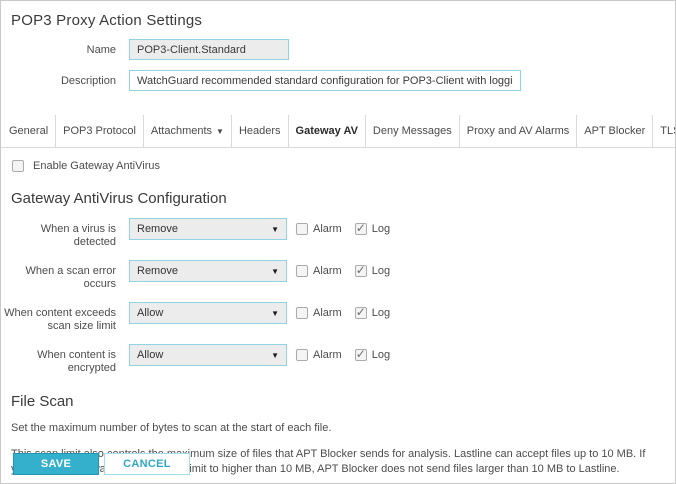  Describe the element at coordinates (147, 464) in the screenshot. I see `cancel-button: CANCEL` at that location.